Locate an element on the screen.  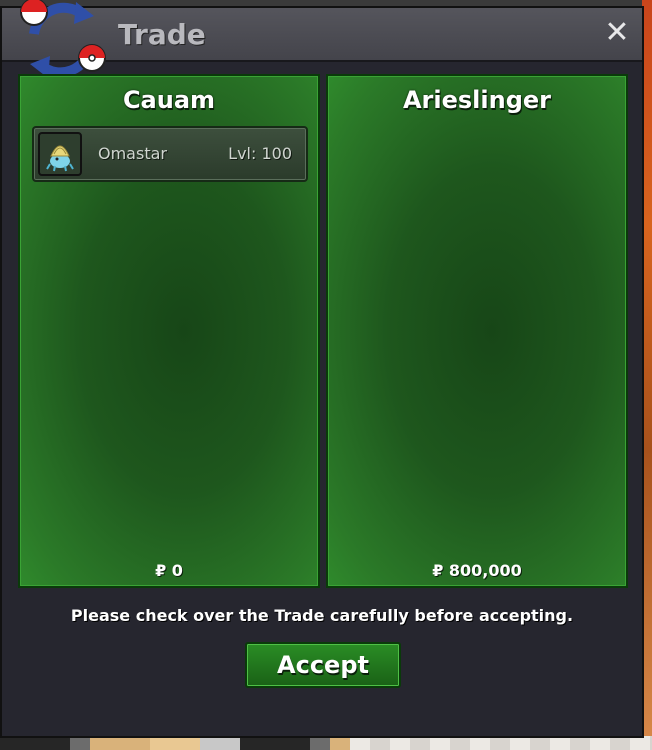
right-money: ₽ 800,000 is located at coordinates (477, 570).